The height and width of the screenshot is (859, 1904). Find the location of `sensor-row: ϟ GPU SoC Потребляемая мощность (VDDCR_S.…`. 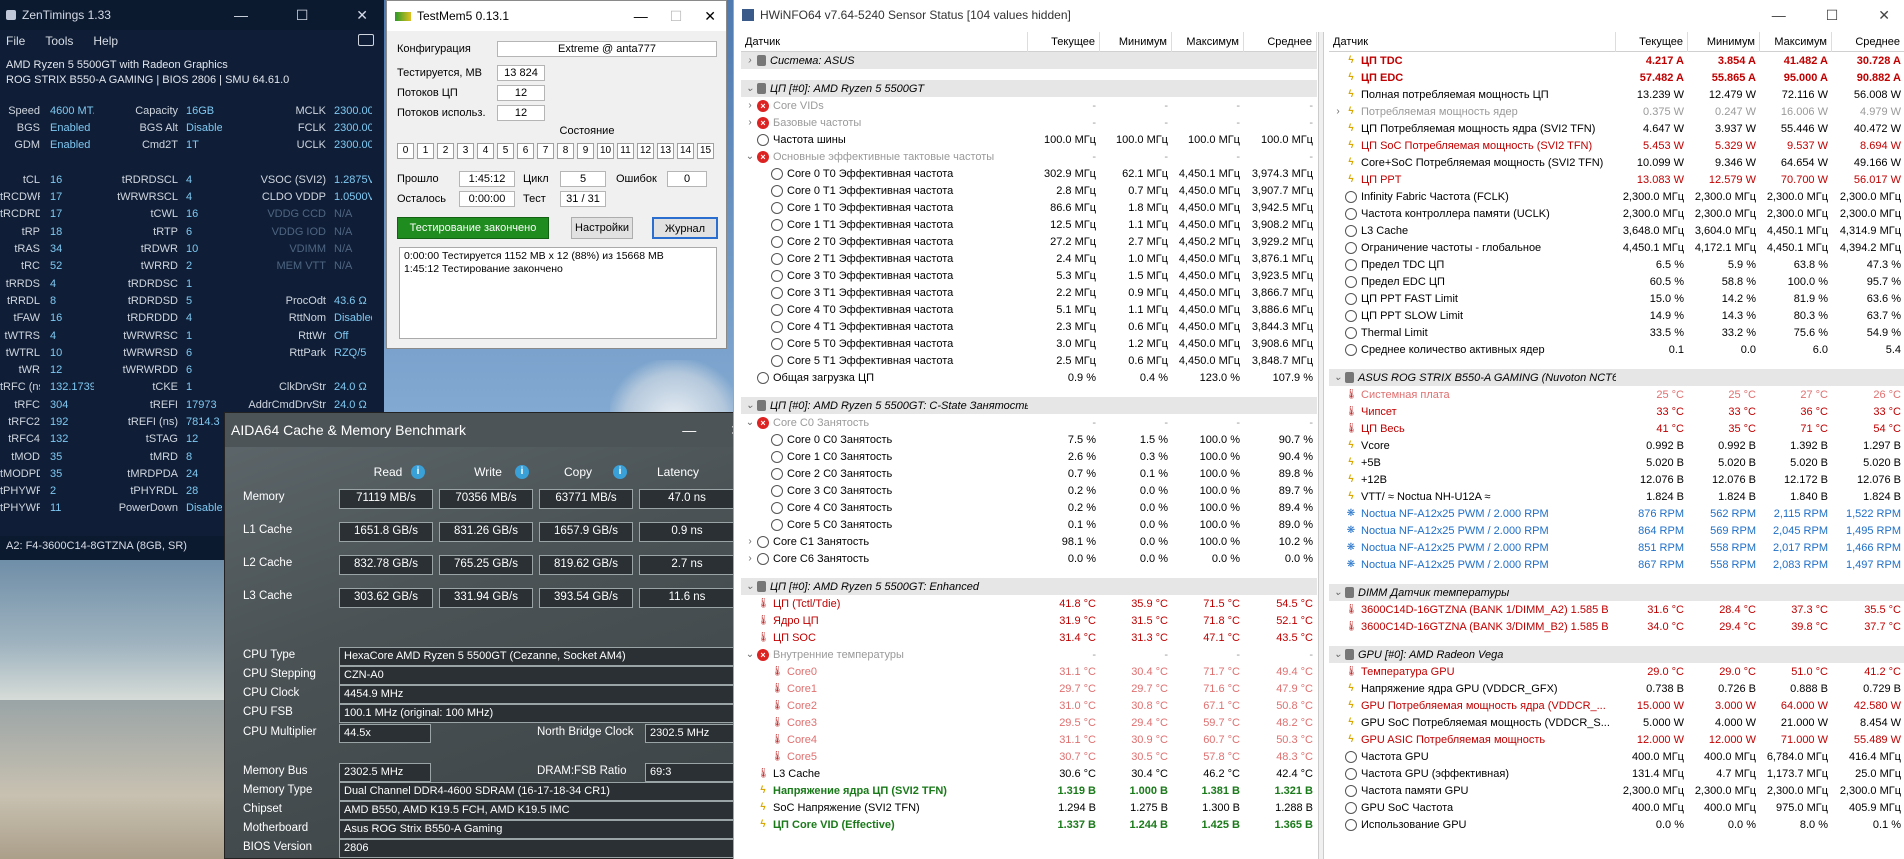

sensor-row: ϟ GPU SoC Потребляемая мощность (VDDCR_S.… is located at coordinates (1616, 722).